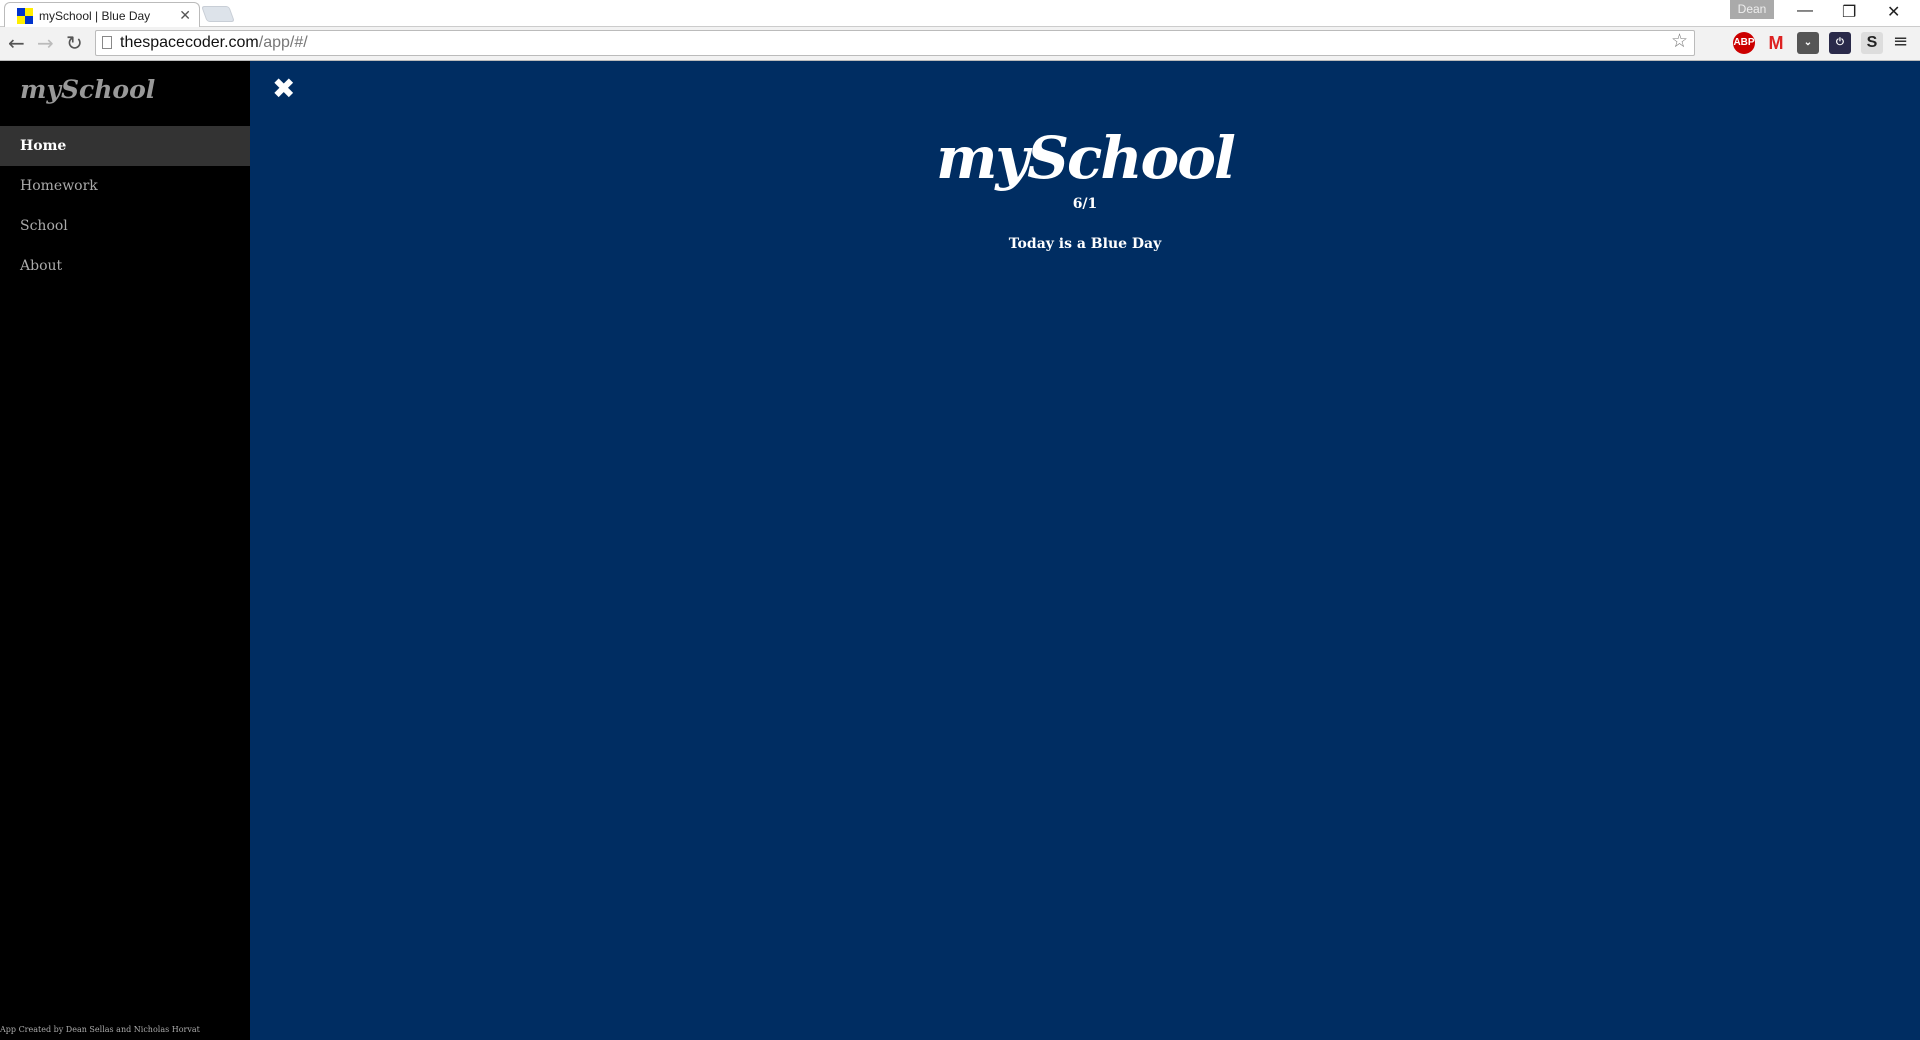 The image size is (1920, 1040). Describe the element at coordinates (125, 186) in the screenshot. I see `sidebar-item-homework: Homework` at that location.